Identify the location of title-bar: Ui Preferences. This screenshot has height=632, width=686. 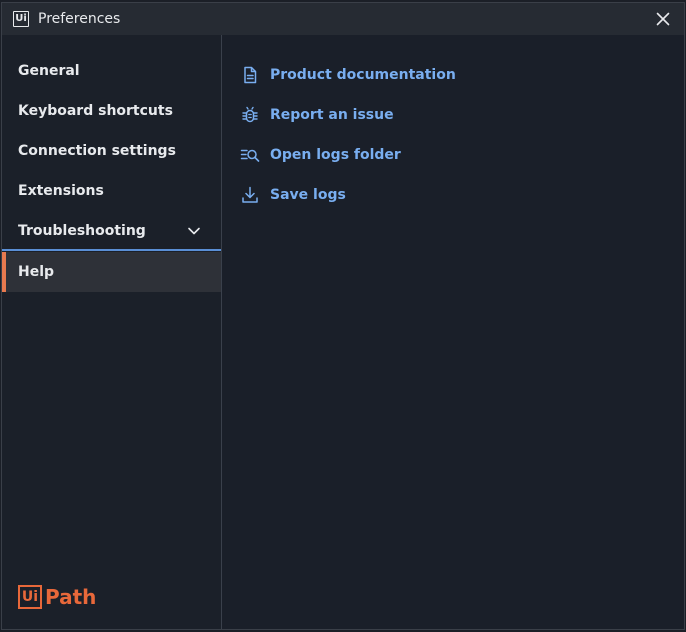
(343, 19).